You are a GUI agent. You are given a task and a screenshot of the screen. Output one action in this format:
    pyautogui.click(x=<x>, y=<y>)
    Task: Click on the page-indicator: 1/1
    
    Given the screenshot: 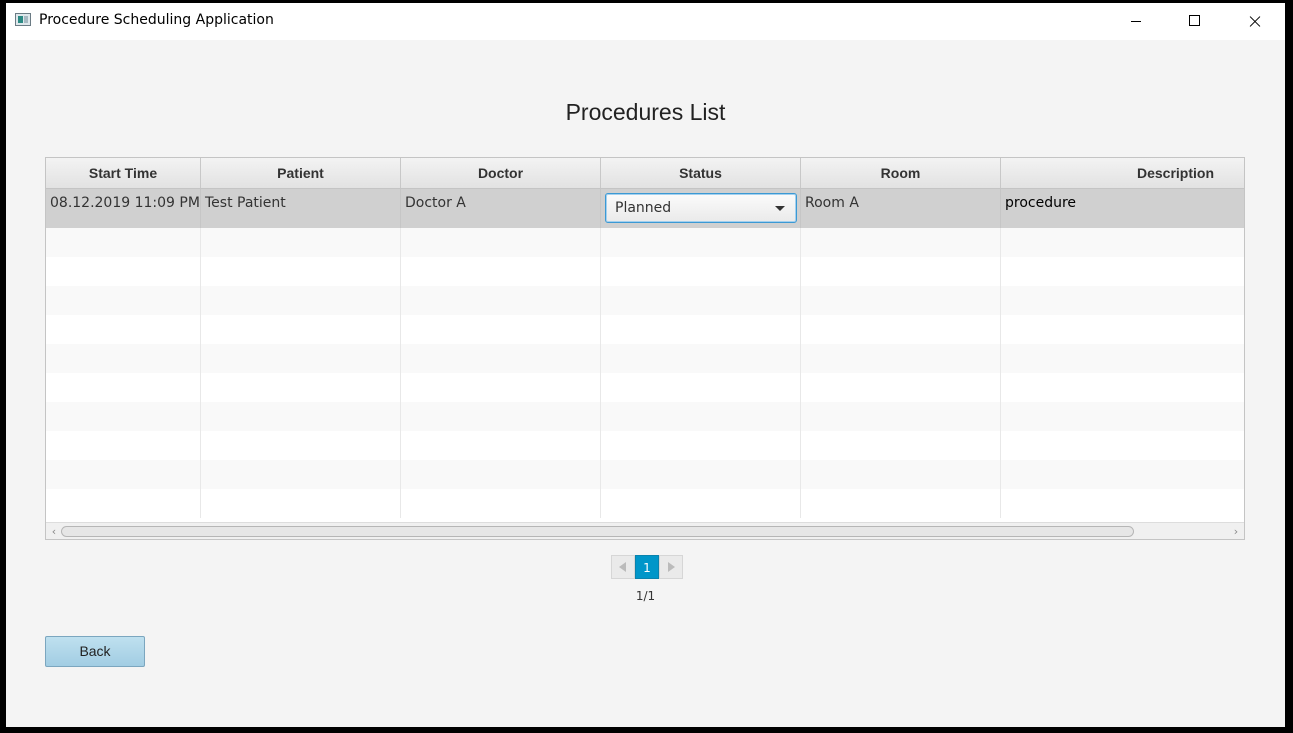 What is the action you would take?
    pyautogui.click(x=645, y=596)
    